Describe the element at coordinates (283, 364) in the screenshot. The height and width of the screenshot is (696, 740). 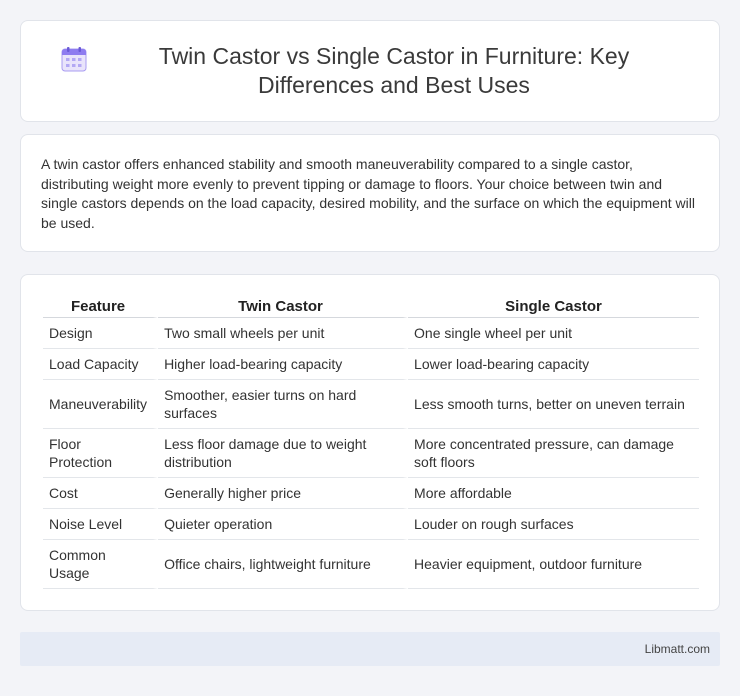
I see `twin-cell: Higher load-bearing capacity` at that location.